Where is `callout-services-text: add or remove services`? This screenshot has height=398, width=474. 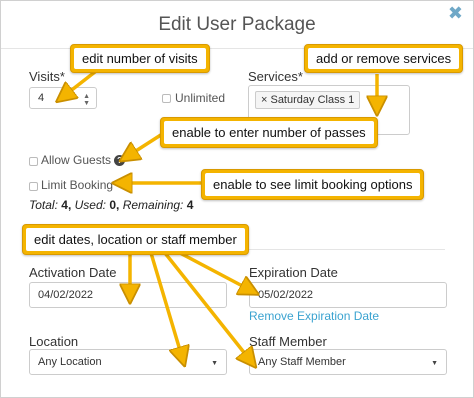
callout-services-text: add or remove services is located at coordinates (384, 58).